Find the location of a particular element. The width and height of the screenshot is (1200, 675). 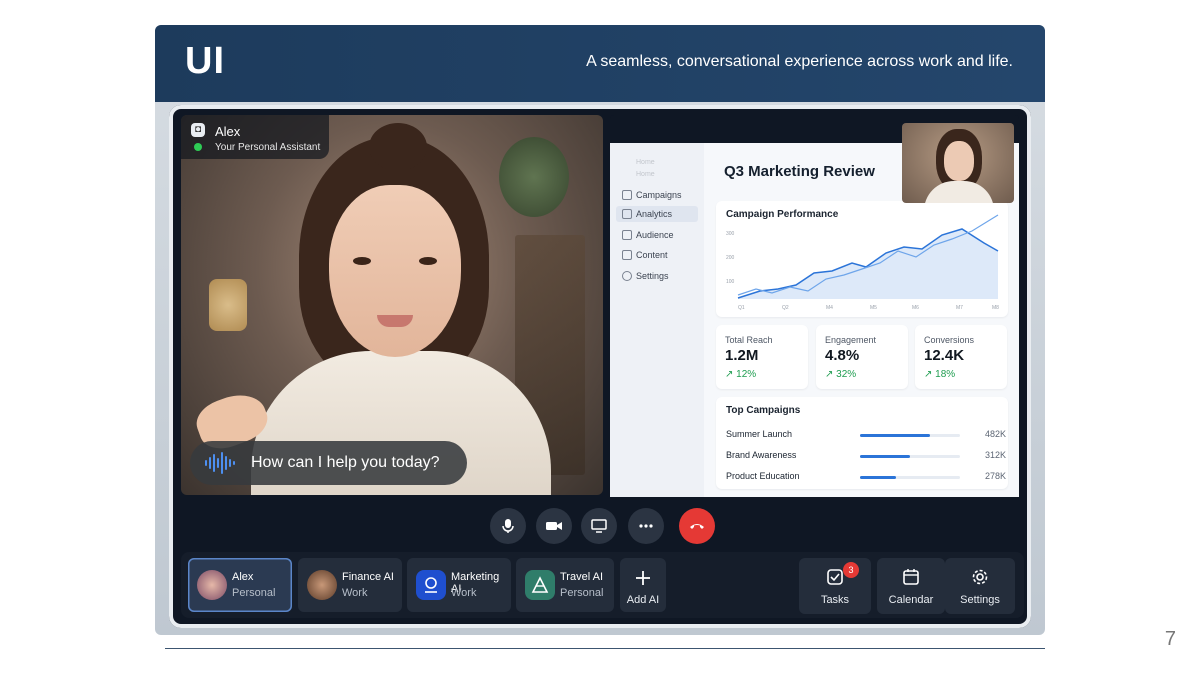

marketing-ai-icon is located at coordinates (431, 585).